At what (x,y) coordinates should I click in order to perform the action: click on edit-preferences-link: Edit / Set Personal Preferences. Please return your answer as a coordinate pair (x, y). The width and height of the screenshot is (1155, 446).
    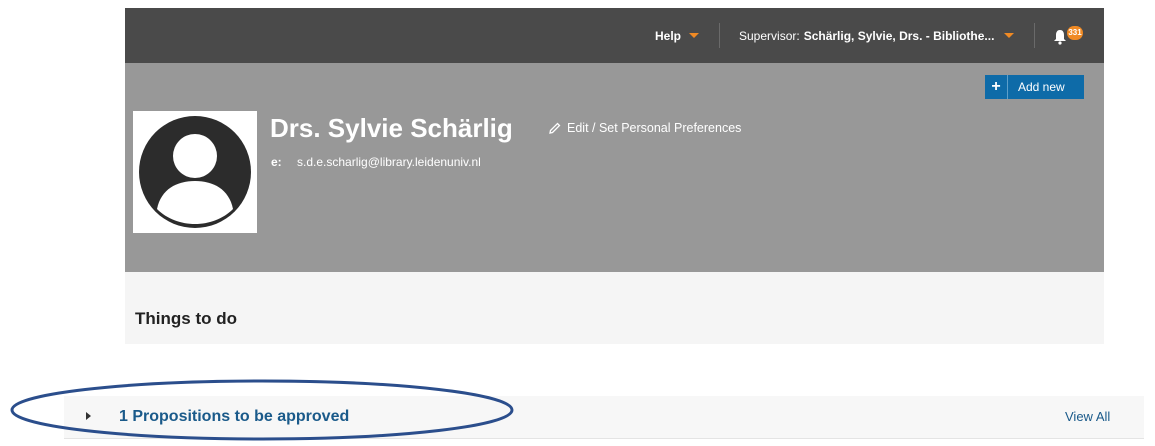
    Looking at the image, I should click on (645, 128).